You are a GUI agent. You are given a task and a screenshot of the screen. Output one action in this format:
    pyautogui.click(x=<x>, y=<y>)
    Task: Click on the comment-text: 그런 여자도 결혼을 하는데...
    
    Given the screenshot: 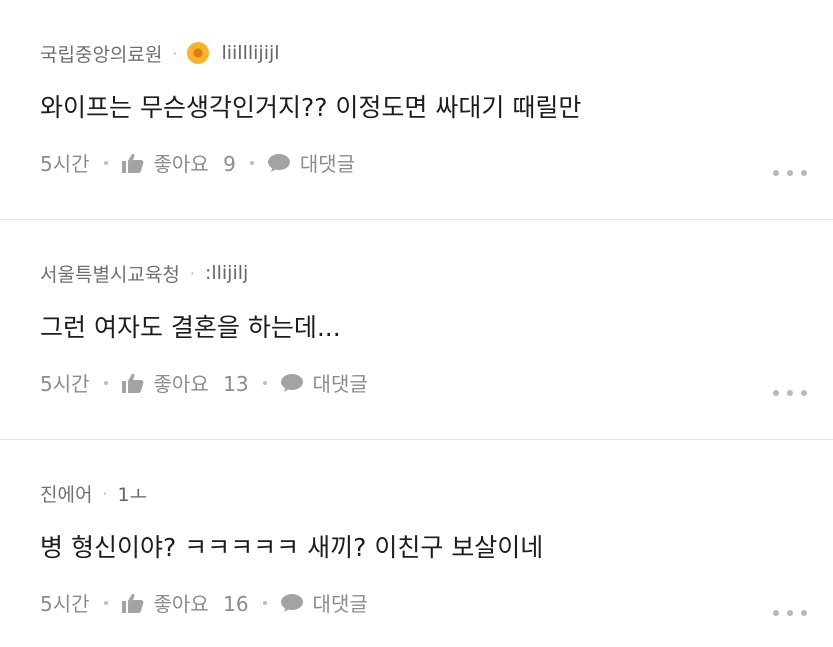 What is the action you would take?
    pyautogui.click(x=190, y=327)
    